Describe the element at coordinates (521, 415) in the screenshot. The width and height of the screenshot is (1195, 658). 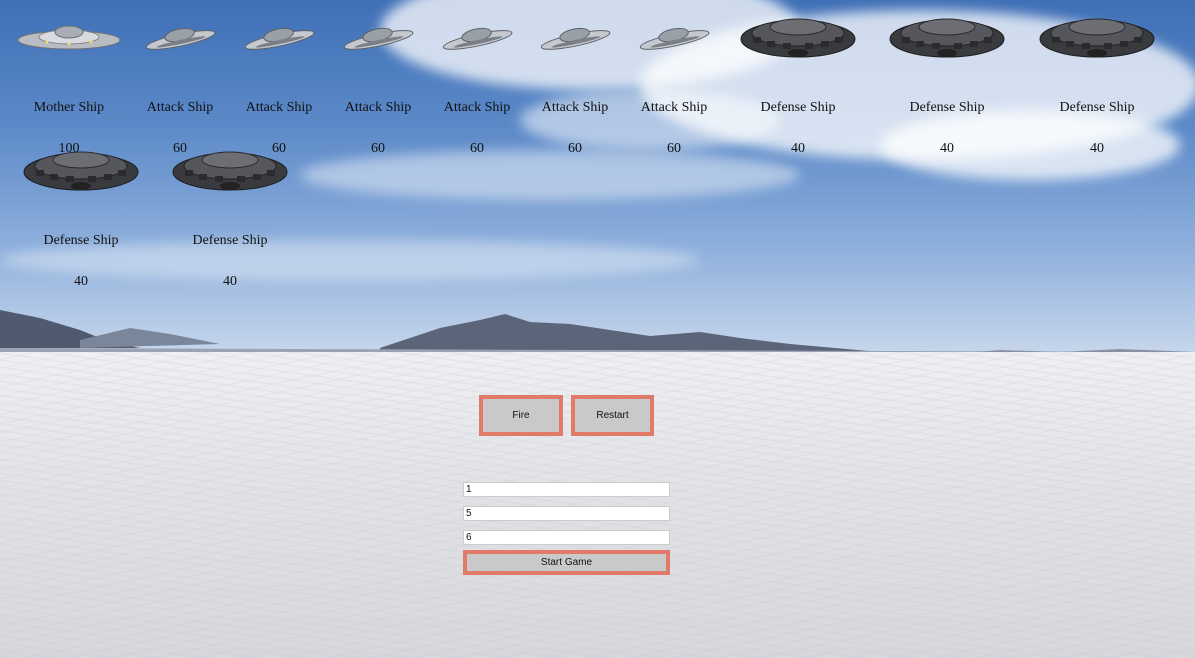
I see `fire-button: Fire` at that location.